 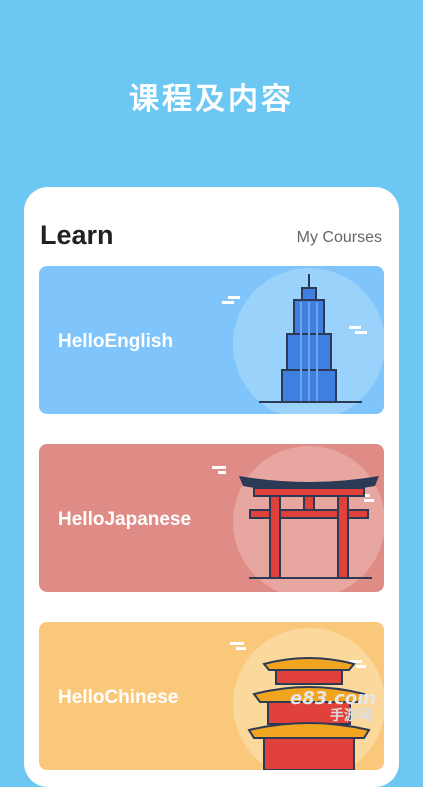 What do you see at coordinates (298, 519) in the screenshot?
I see `torii-gate-icon` at bounding box center [298, 519].